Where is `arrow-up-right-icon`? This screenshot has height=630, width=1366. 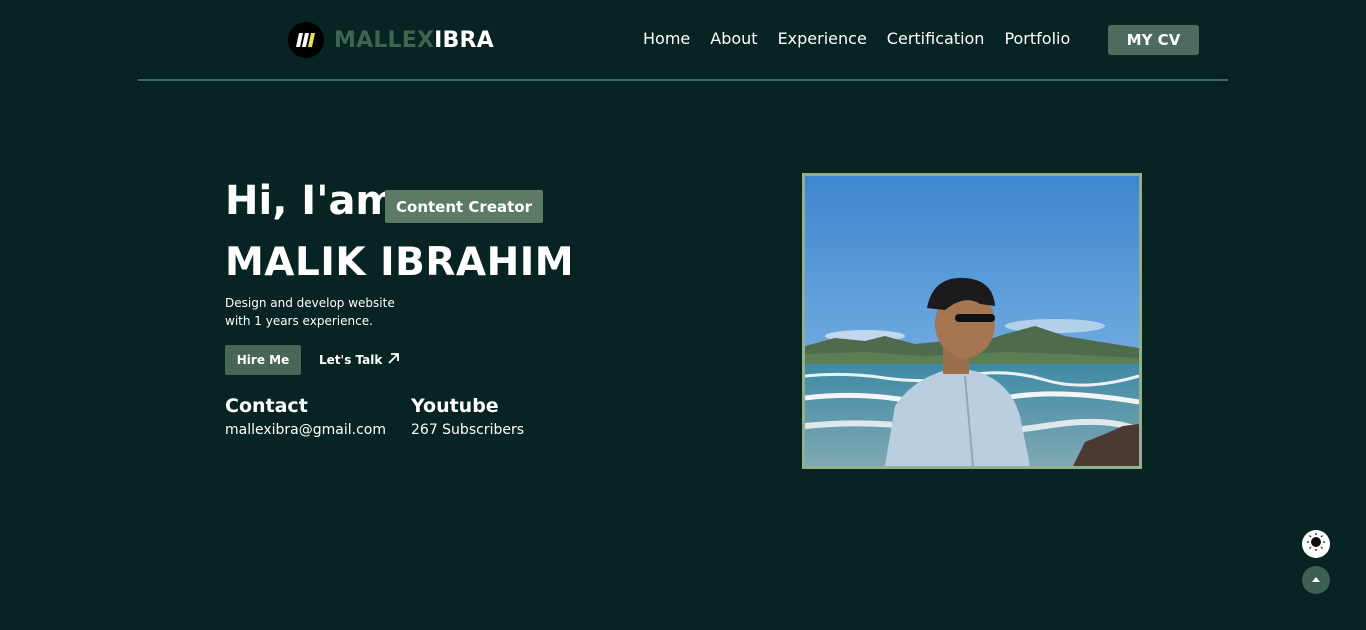
arrow-up-right-icon is located at coordinates (393, 360).